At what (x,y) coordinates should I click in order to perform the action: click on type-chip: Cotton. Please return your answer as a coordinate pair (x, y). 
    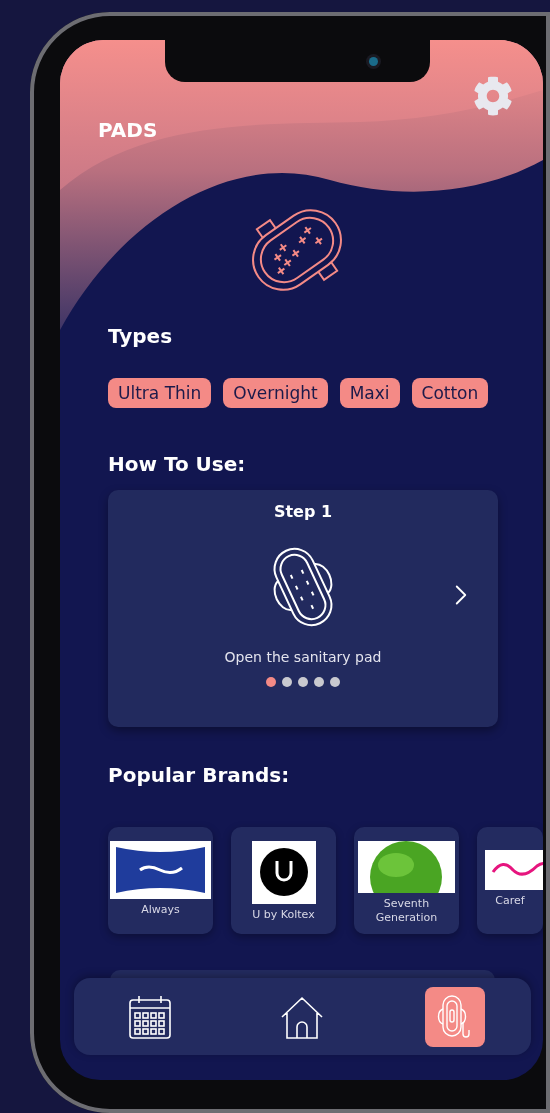
    Looking at the image, I should click on (450, 393).